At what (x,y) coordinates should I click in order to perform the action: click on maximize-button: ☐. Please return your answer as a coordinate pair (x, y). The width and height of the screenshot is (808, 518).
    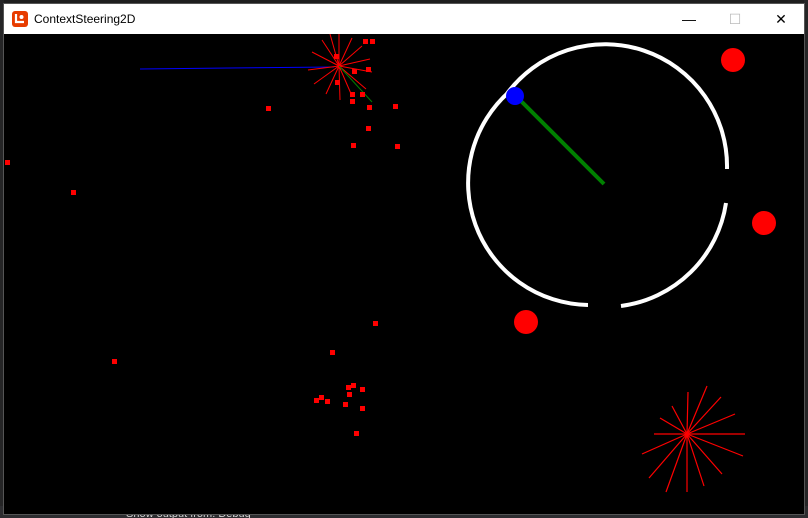
    Looking at the image, I should click on (735, 19).